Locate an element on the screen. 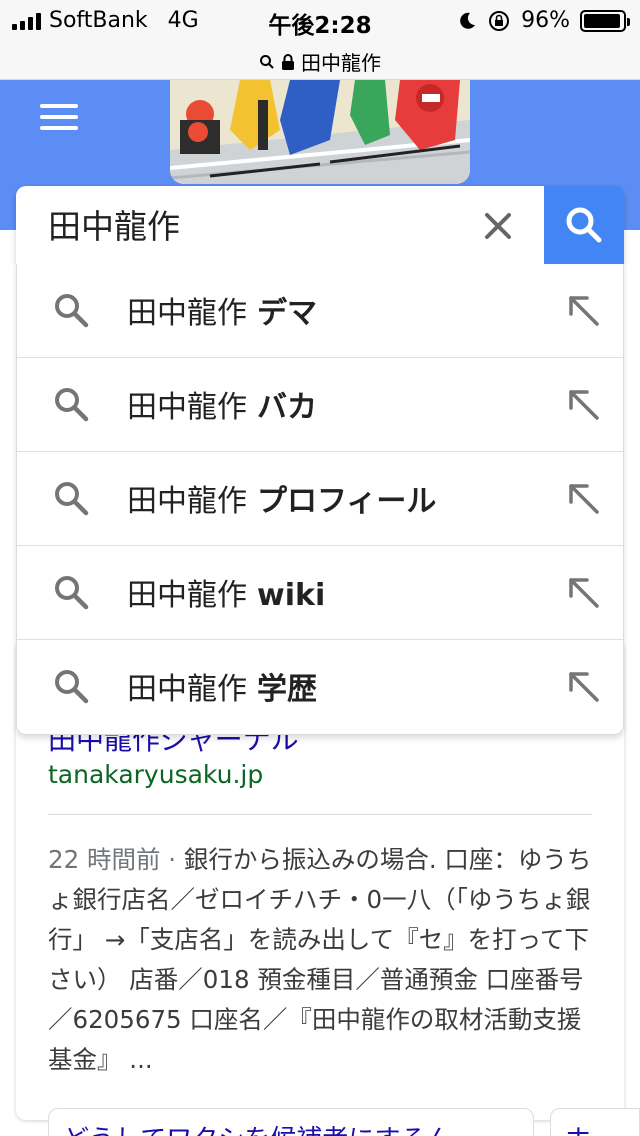 The image size is (640, 1136). suggestion-text: 田中龍作 wiki is located at coordinates (226, 592).